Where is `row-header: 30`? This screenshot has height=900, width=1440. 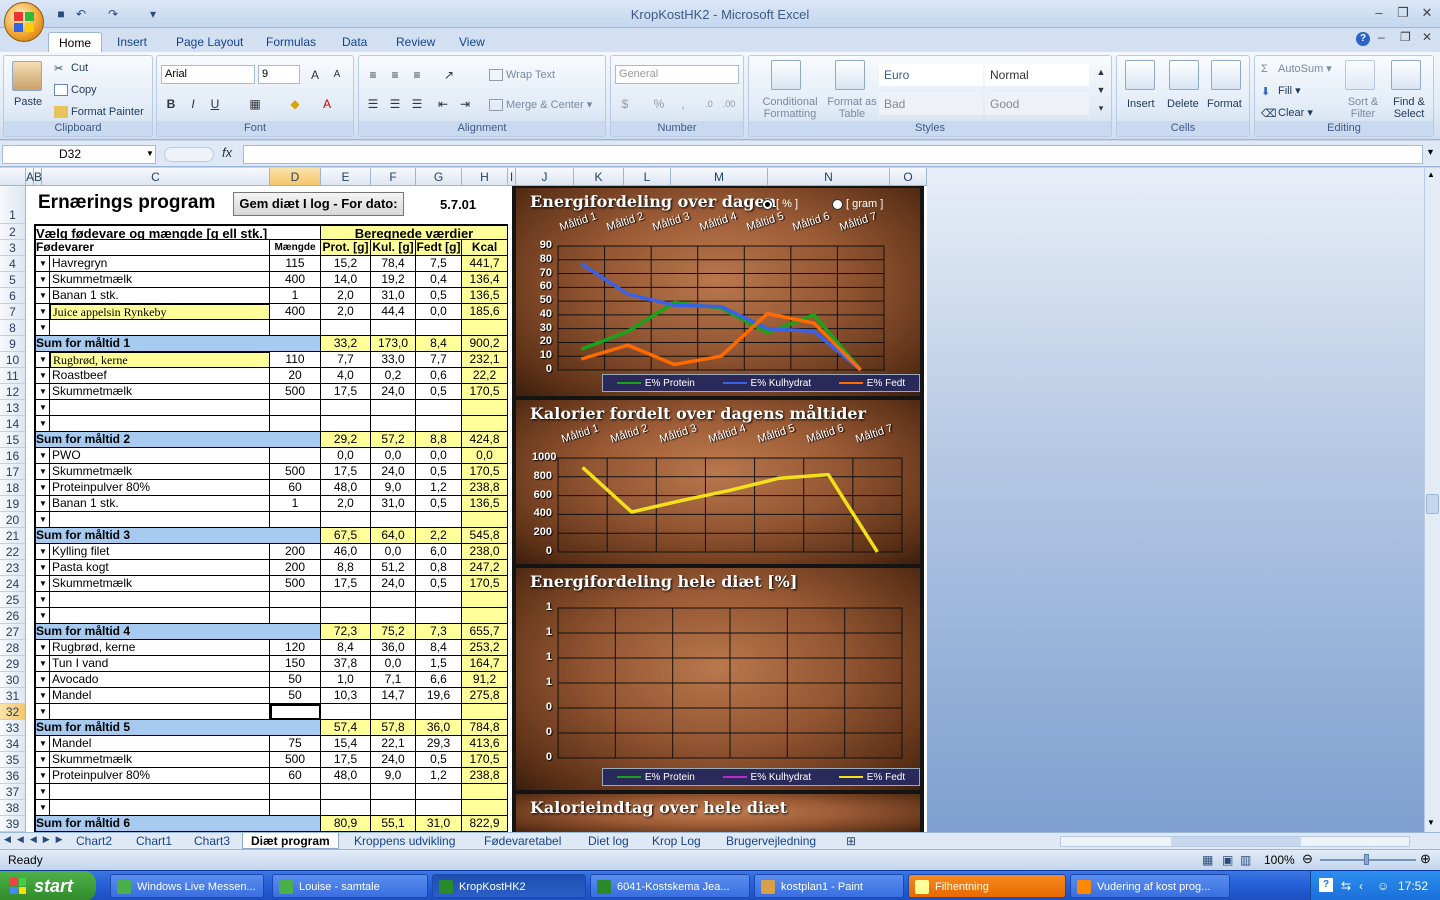
row-header: 30 is located at coordinates (13, 680).